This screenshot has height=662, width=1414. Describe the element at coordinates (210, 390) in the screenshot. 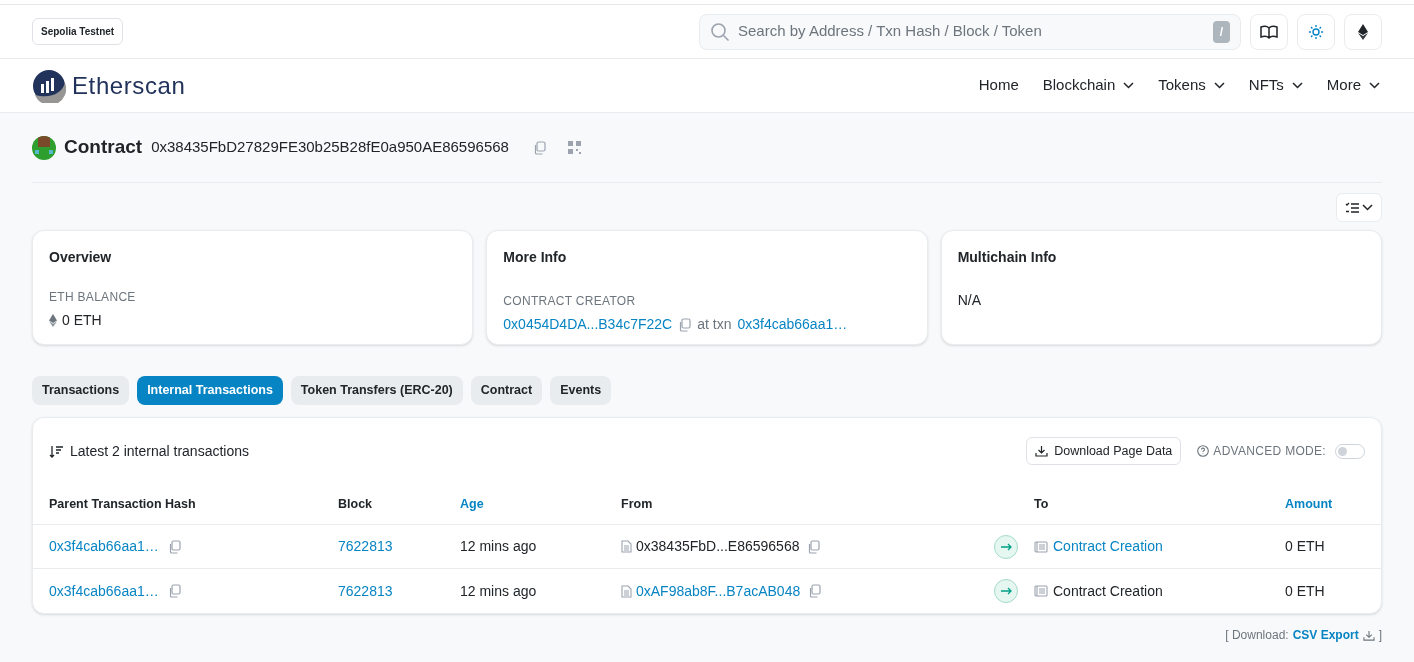

I see `tab: Internal Transactions` at that location.